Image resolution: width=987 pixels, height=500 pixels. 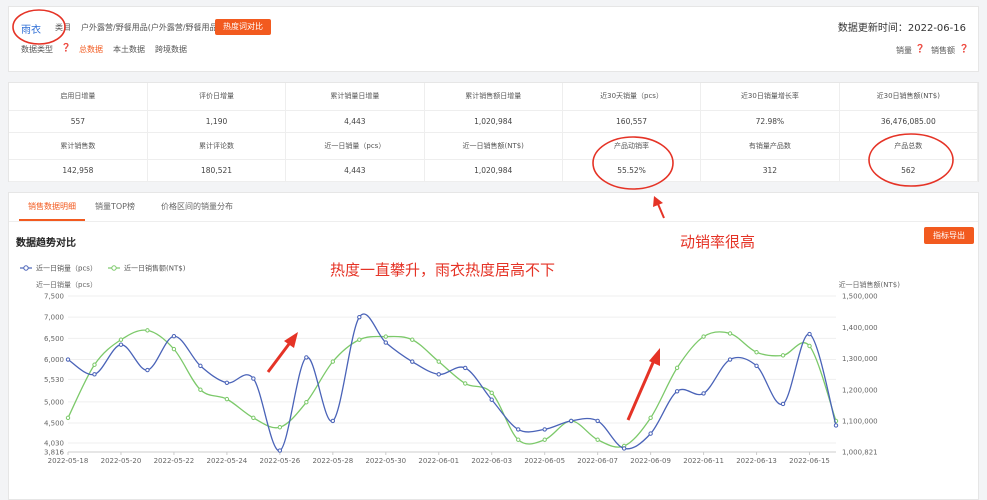 I want to click on legend-revenue-label: 近一日销售额(NT$), so click(x=155, y=268).